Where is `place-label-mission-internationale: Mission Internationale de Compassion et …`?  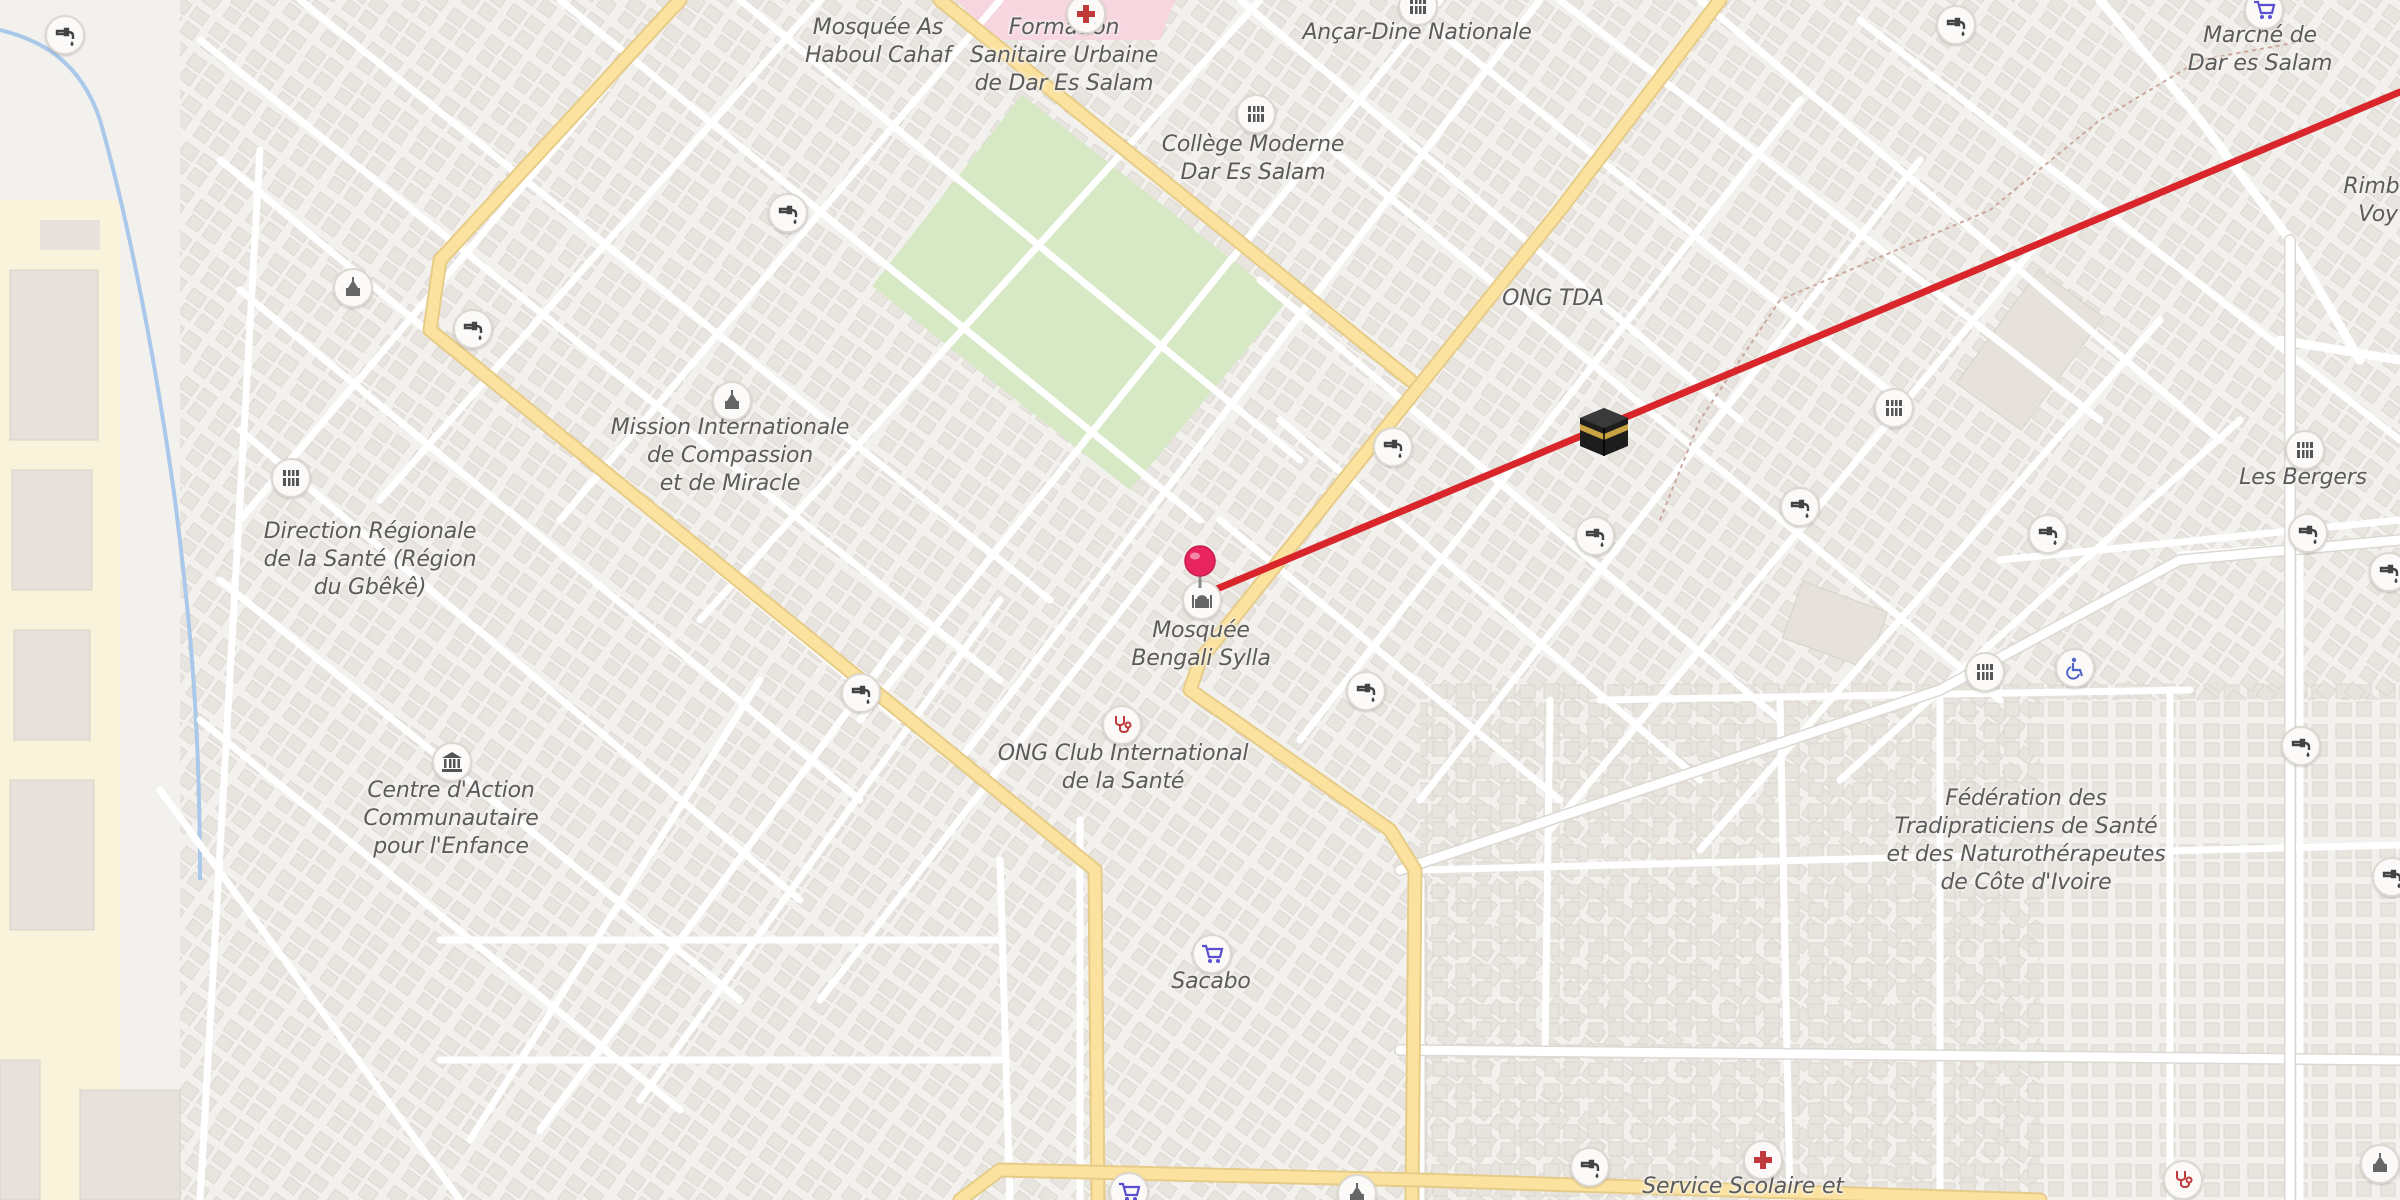
place-label-mission-internationale: Mission Internationale de Compassion et … is located at coordinates (730, 456).